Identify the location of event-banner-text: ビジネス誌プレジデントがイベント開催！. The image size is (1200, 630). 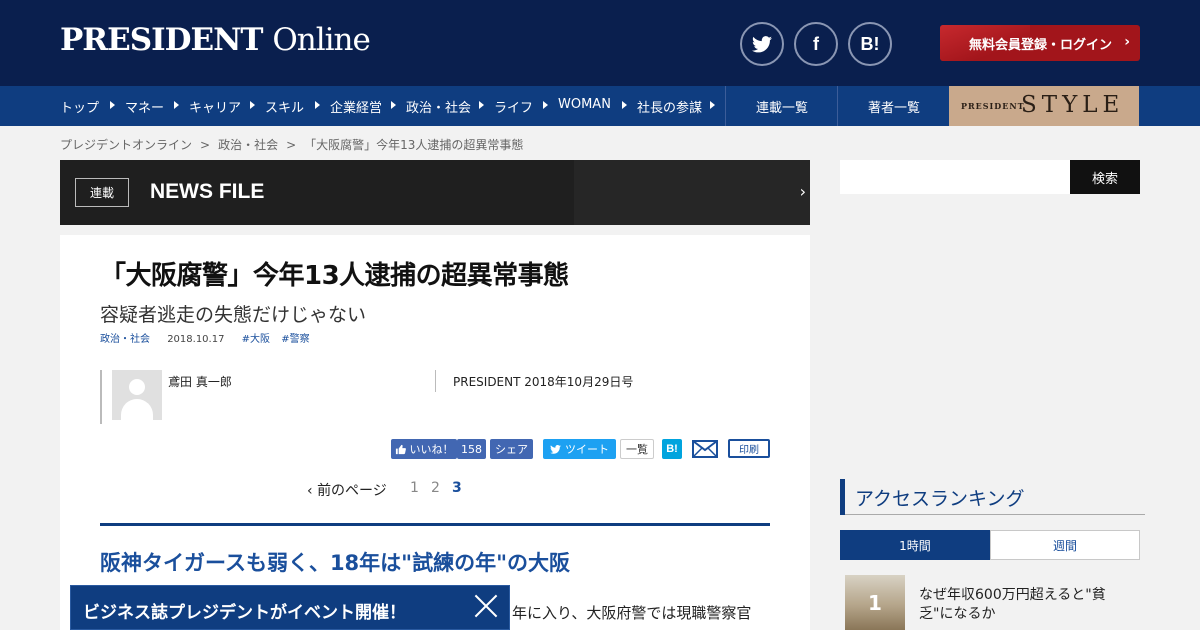
(244, 613).